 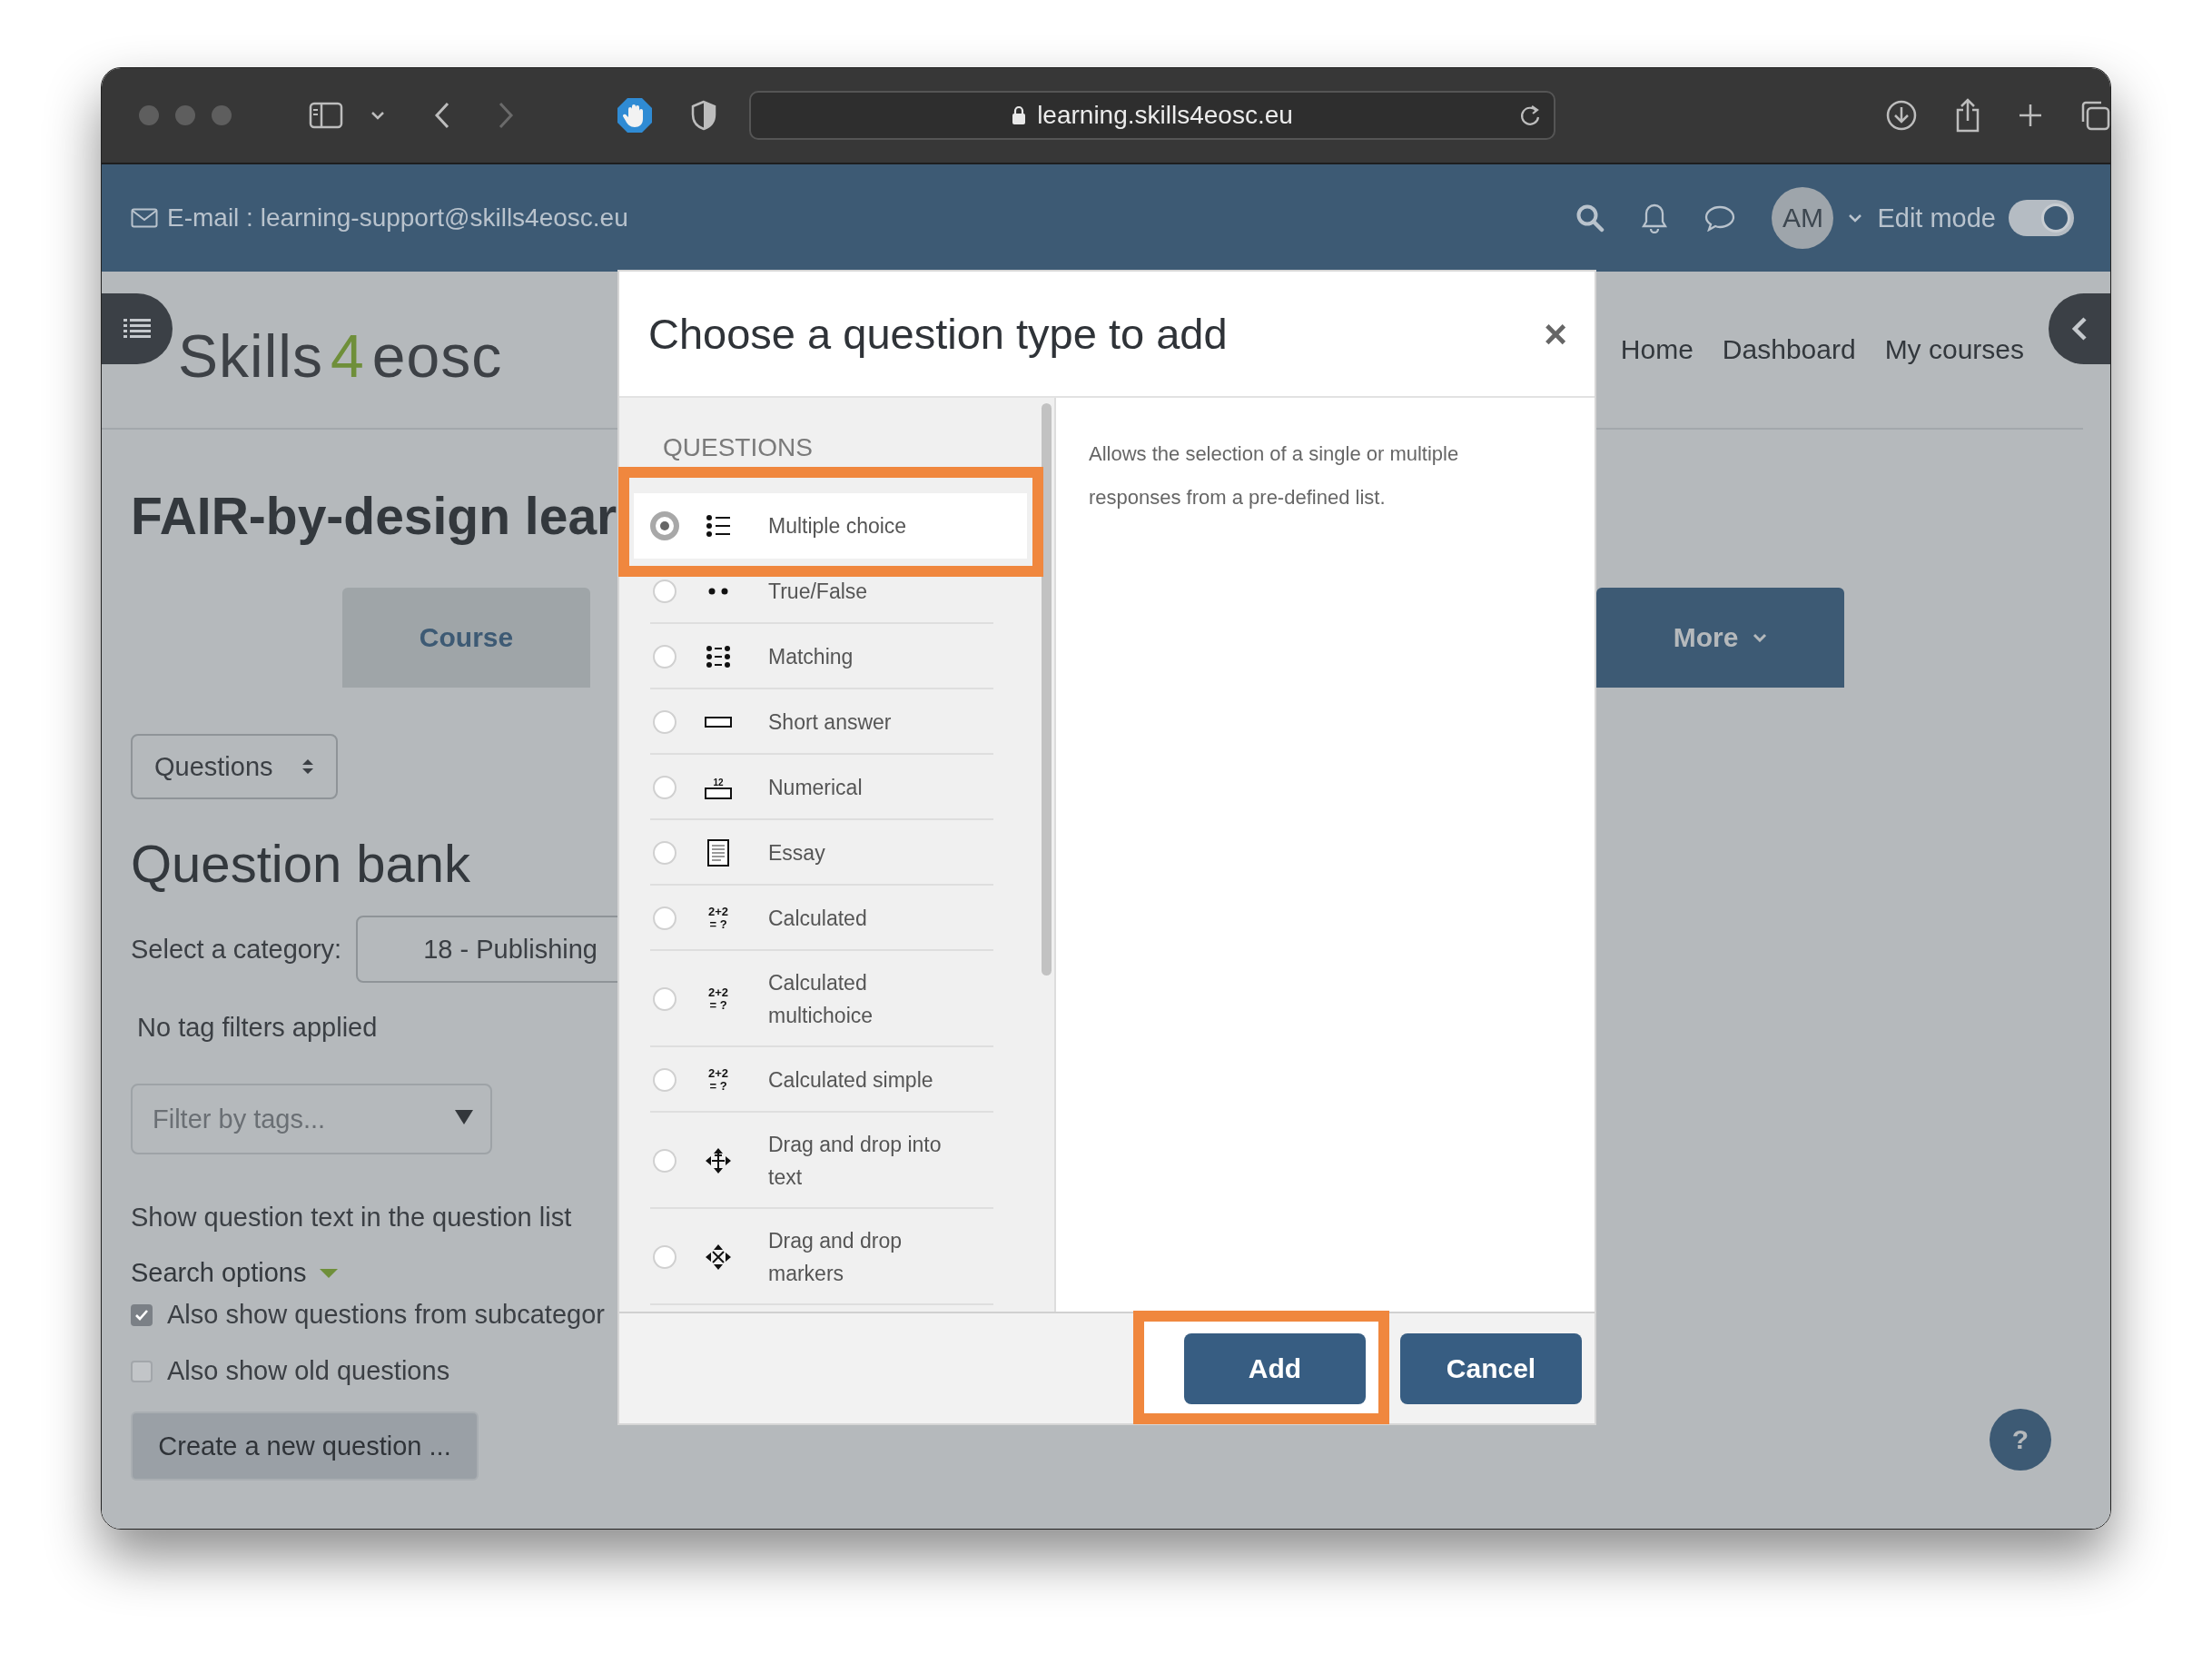 What do you see at coordinates (1803, 218) in the screenshot?
I see `user-avatar: AM` at bounding box center [1803, 218].